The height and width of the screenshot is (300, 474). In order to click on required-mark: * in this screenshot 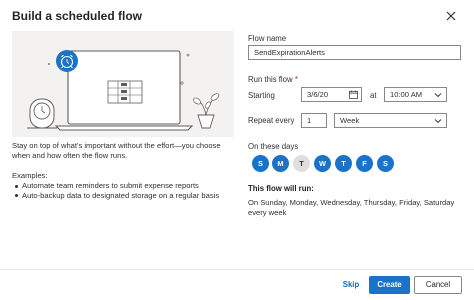, I will do `click(296, 79)`.